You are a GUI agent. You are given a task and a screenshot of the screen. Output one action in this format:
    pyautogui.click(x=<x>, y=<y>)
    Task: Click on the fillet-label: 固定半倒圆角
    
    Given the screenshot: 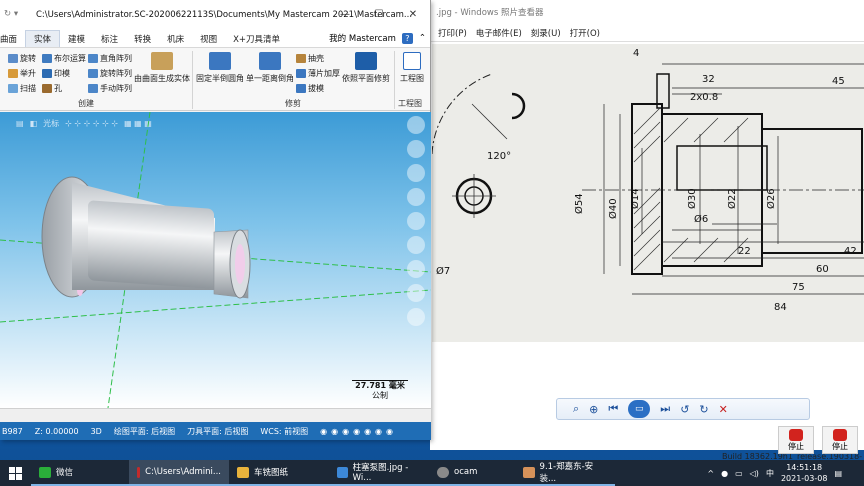 What is the action you would take?
    pyautogui.click(x=220, y=78)
    